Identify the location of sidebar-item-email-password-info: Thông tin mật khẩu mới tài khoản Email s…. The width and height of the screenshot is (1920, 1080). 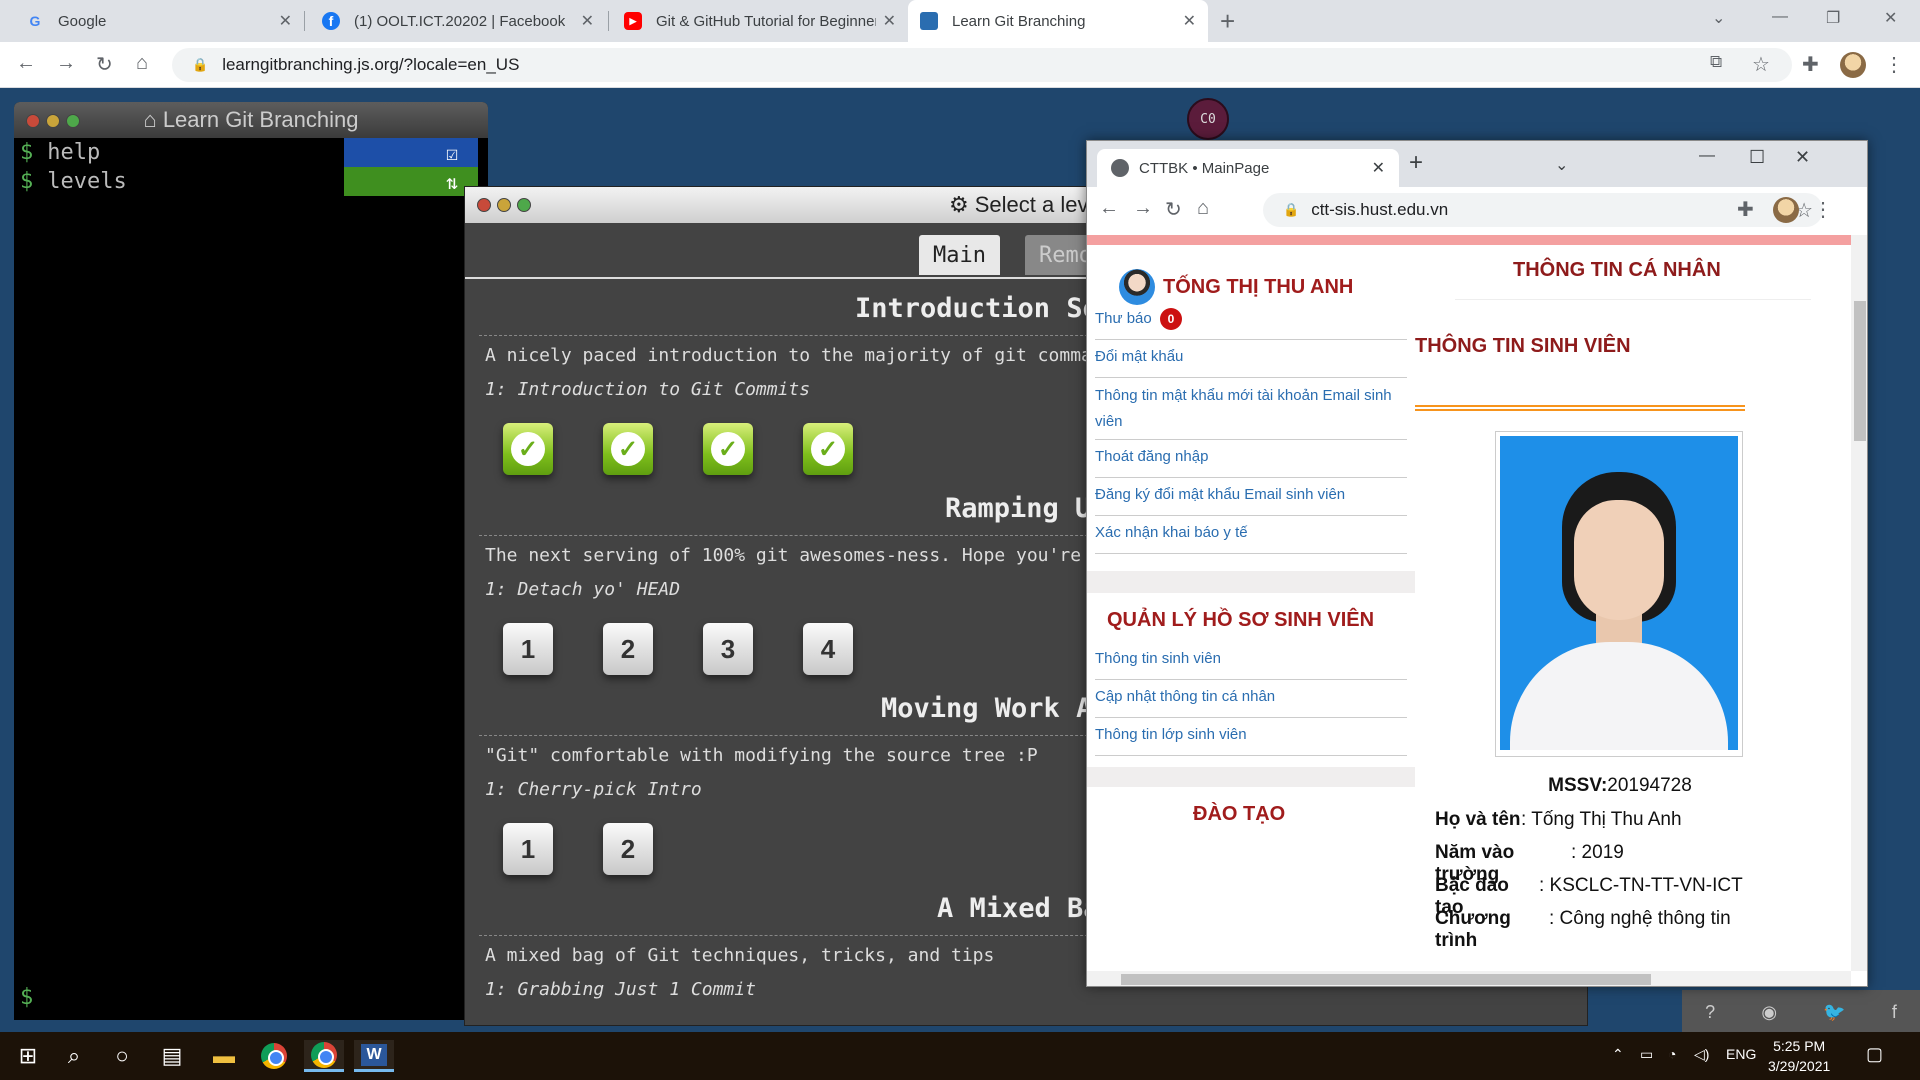
(1251, 409).